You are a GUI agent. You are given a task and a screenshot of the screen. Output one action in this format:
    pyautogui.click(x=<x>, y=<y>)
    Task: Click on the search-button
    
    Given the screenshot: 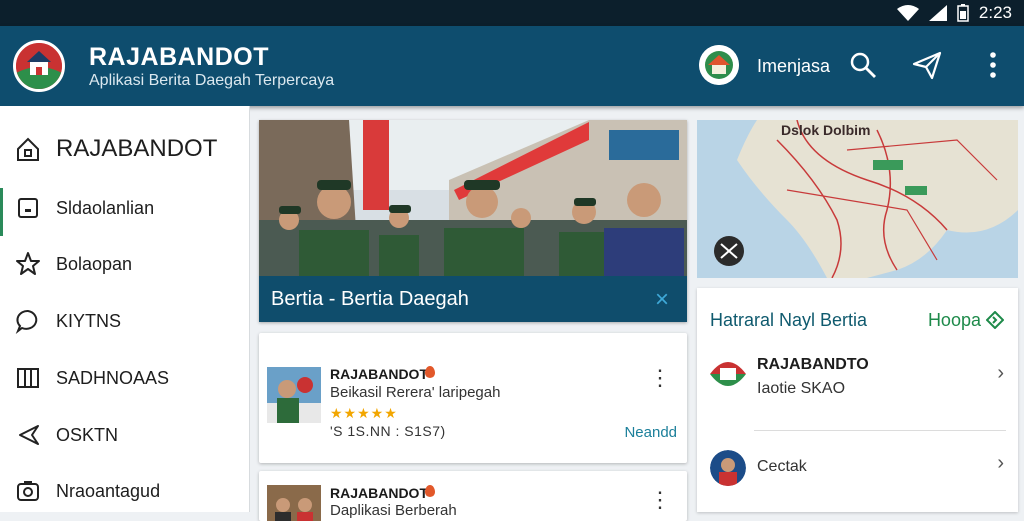 What is the action you would take?
    pyautogui.click(x=863, y=65)
    